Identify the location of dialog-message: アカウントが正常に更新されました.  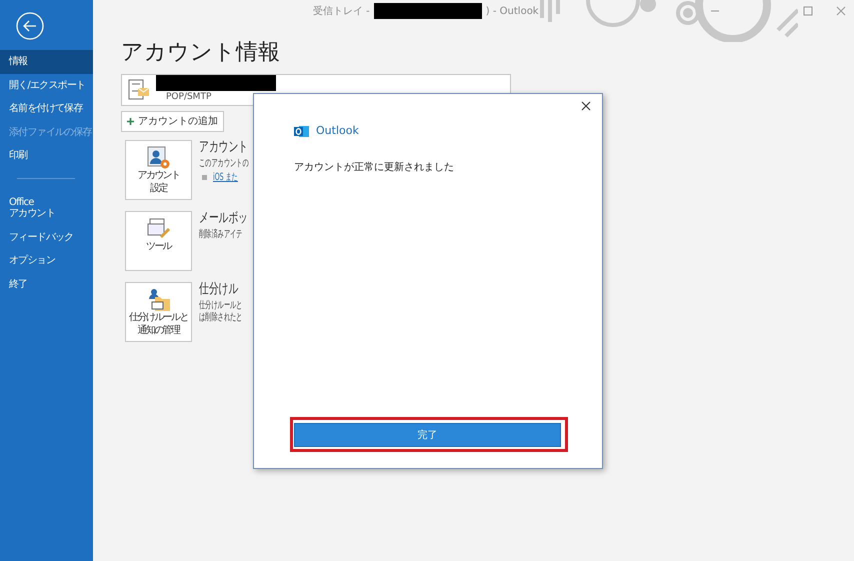
(374, 167).